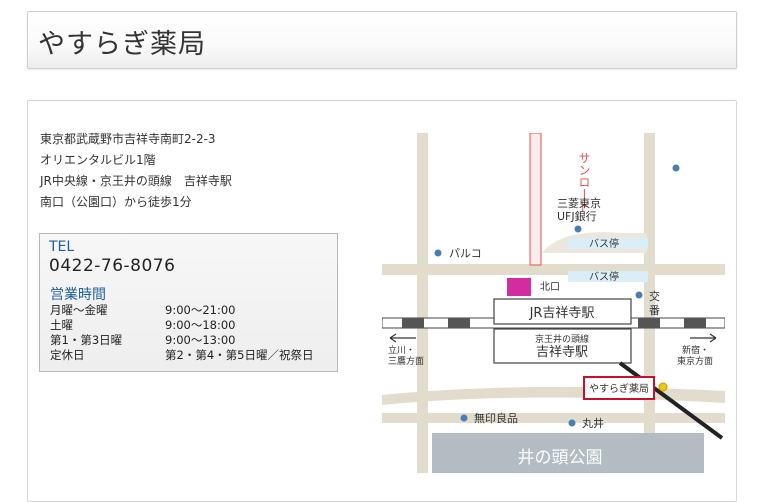  Describe the element at coordinates (496, 418) in the screenshot. I see `muji-label: 無印良品` at that location.